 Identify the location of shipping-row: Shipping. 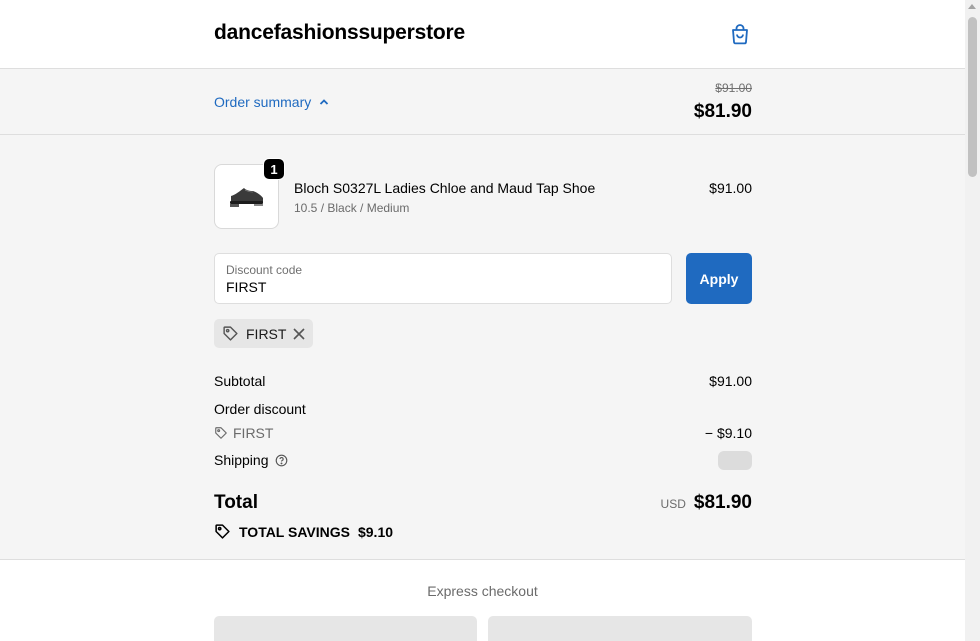
(483, 460).